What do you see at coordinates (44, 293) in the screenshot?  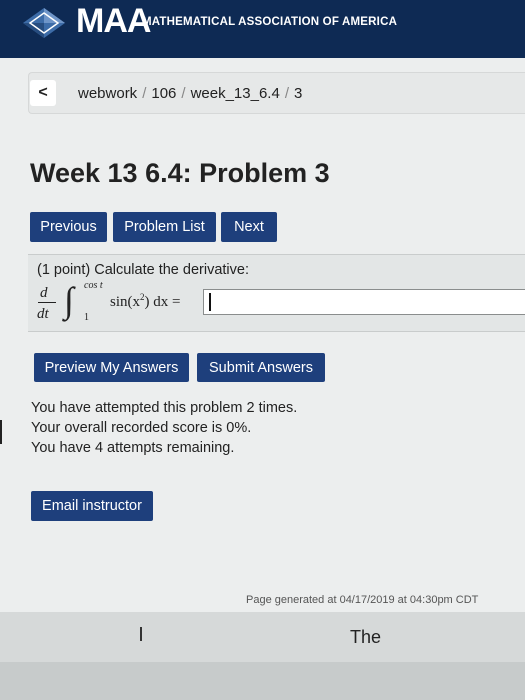 I see `derivative-numerator: d` at bounding box center [44, 293].